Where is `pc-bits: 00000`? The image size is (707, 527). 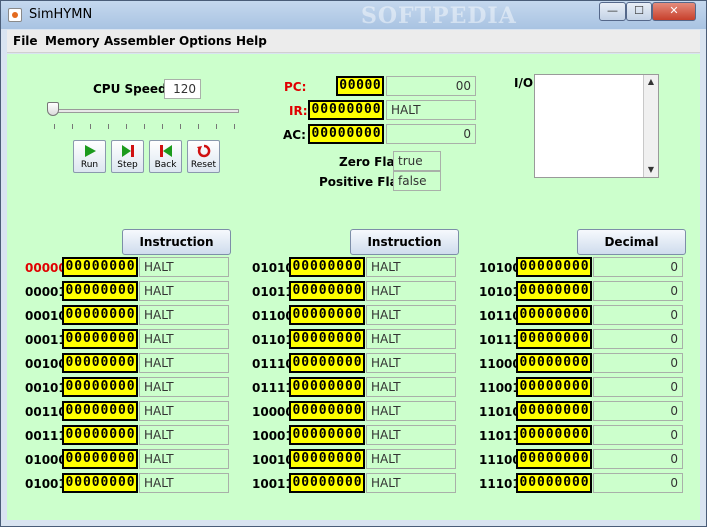
pc-bits: 00000 is located at coordinates (360, 86).